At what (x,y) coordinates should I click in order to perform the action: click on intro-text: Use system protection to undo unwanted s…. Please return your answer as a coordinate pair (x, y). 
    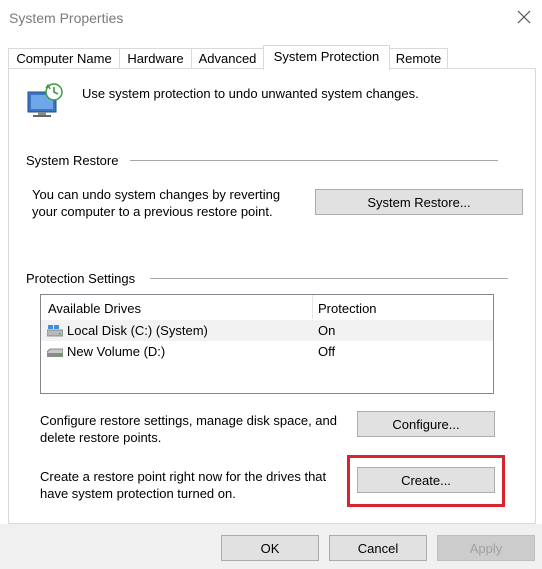
    Looking at the image, I should click on (250, 93).